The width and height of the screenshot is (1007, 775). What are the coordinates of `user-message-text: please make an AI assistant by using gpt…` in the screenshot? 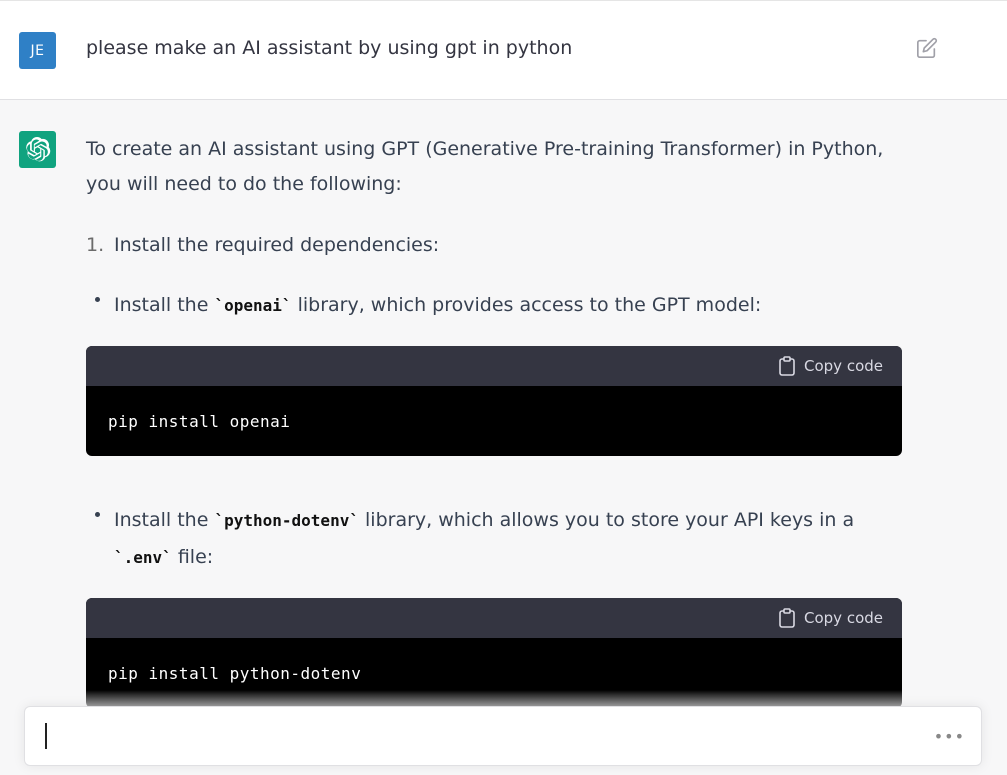 It's located at (329, 48).